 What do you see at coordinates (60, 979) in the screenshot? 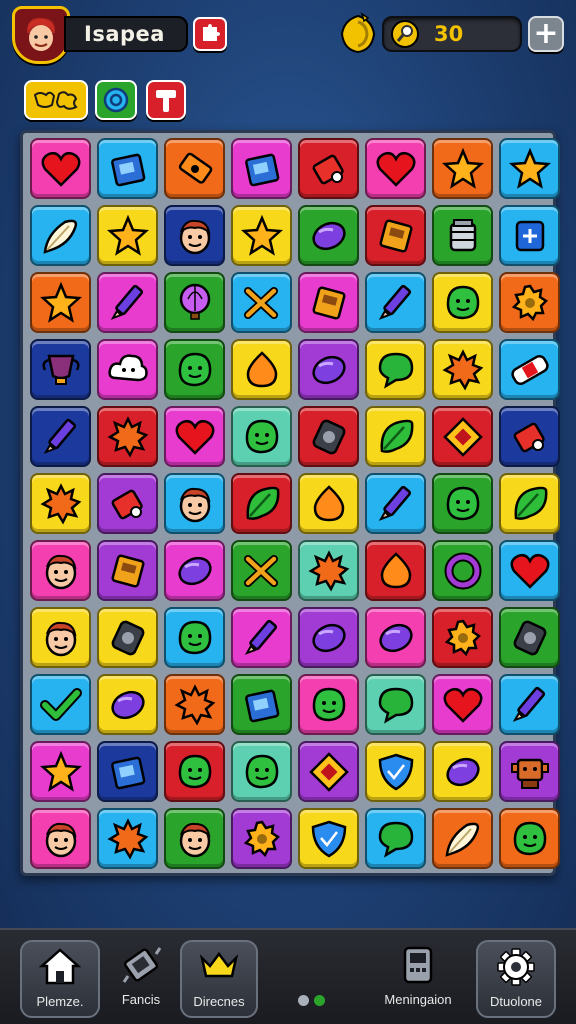
I see `nav-home: Plemze.` at bounding box center [60, 979].